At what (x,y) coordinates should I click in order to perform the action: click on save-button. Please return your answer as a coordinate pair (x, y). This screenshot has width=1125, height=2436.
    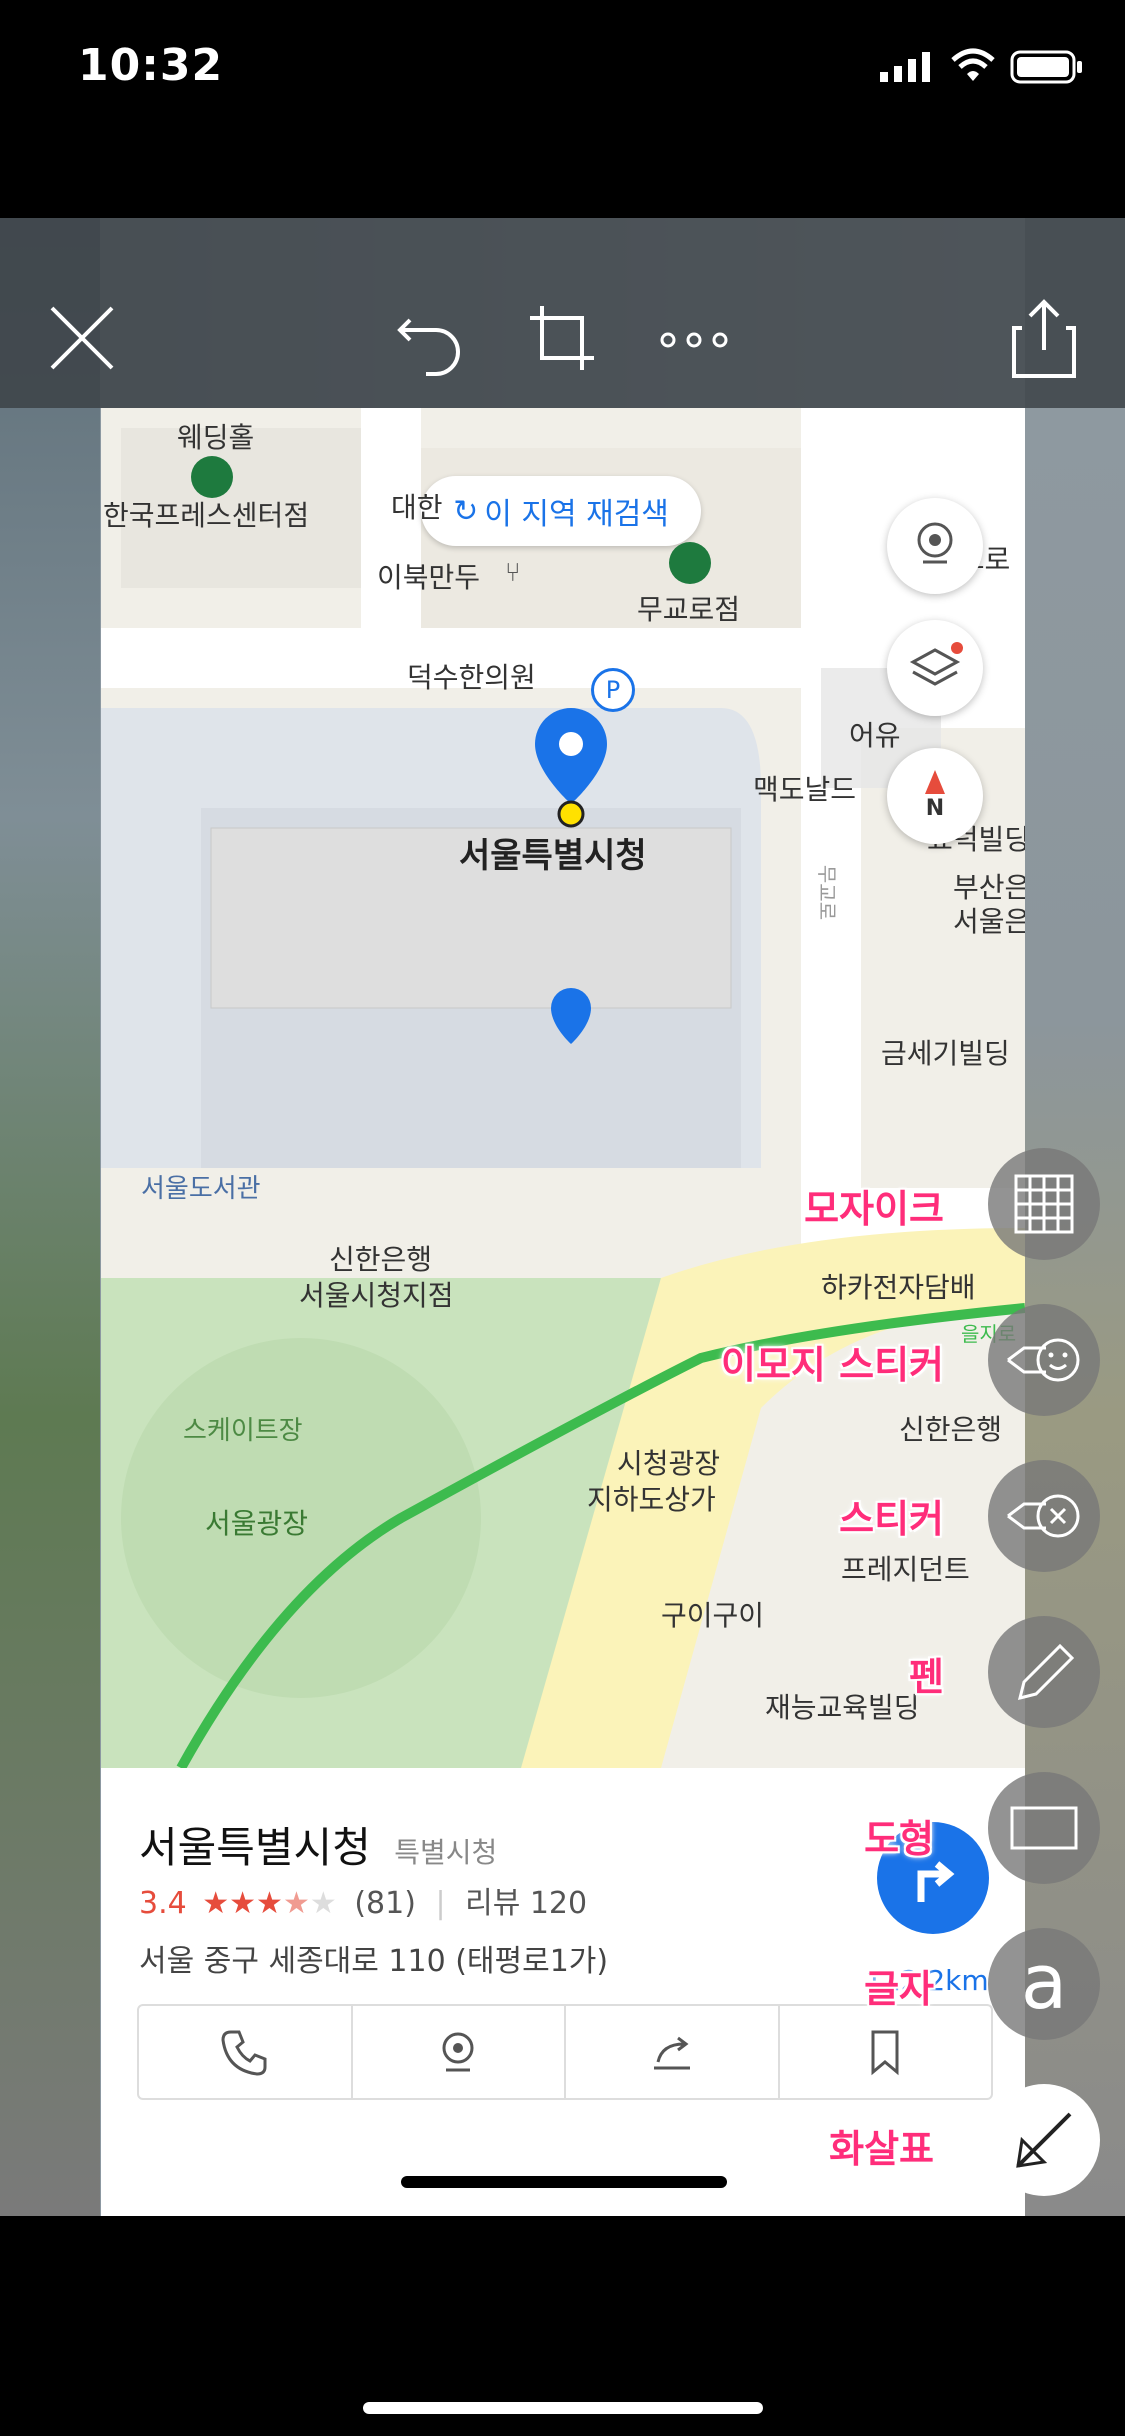
    Looking at the image, I should click on (886, 2052).